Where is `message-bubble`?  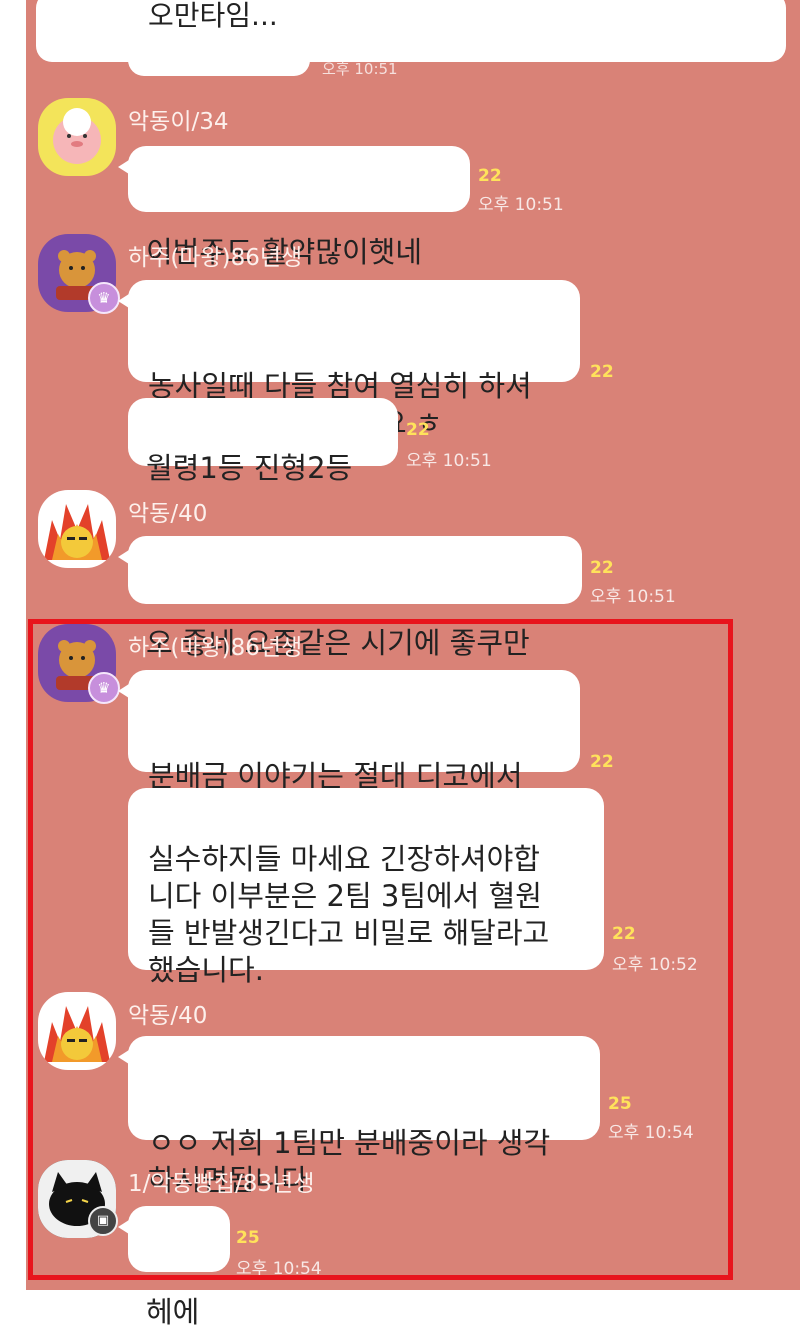 message-bubble is located at coordinates (219, 60).